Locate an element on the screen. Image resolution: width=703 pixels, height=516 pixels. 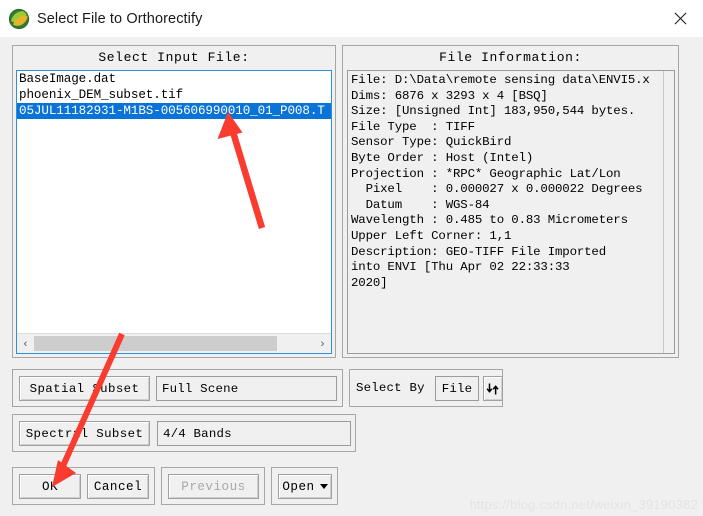
file-info-line: Projection : *RPC* Geographic Lat/Lon is located at coordinates (486, 173).